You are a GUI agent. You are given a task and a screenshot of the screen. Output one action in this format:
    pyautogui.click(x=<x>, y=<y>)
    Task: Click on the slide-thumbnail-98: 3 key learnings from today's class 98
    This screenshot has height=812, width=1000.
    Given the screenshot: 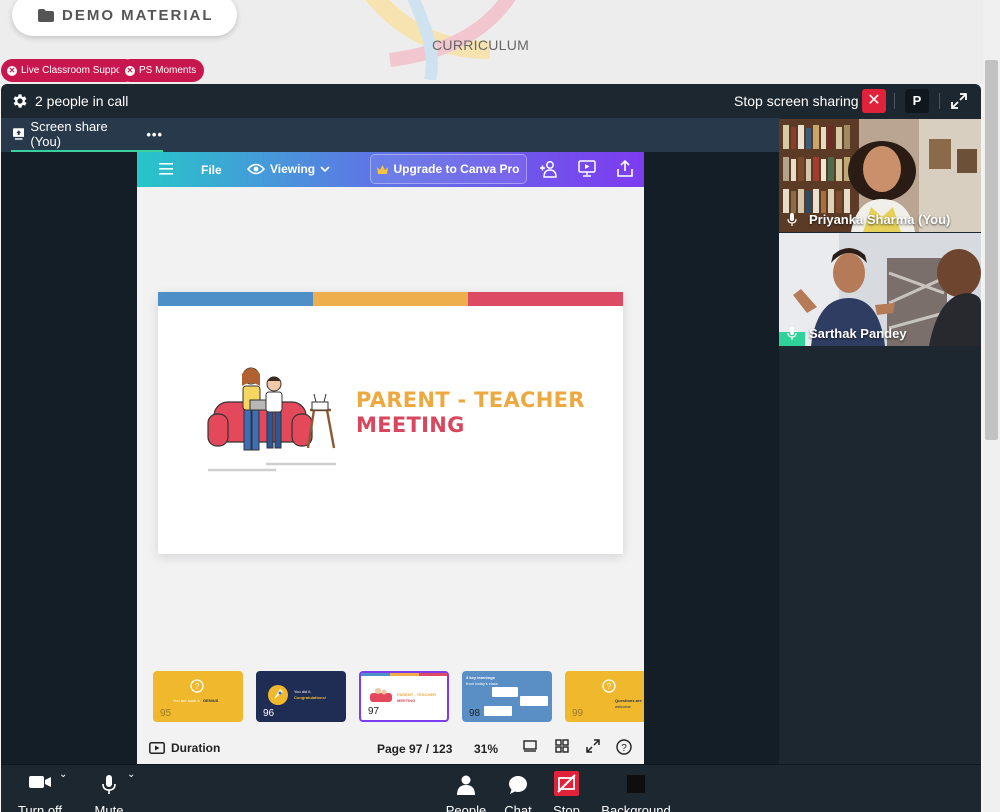 What is the action you would take?
    pyautogui.click(x=507, y=696)
    